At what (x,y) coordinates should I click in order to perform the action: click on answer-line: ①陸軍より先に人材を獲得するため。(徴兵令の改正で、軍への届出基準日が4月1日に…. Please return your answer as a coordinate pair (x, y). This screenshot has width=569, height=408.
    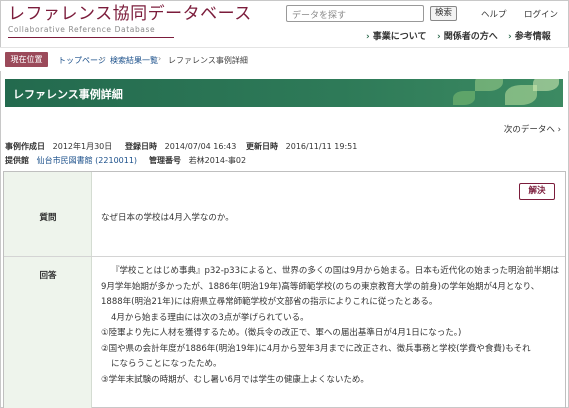
    Looking at the image, I should click on (281, 333).